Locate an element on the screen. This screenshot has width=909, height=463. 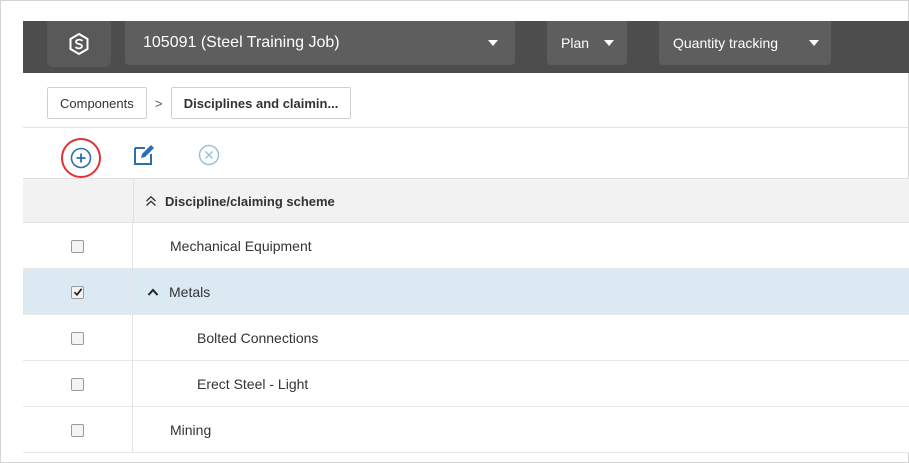
delete-icon is located at coordinates (209, 155).